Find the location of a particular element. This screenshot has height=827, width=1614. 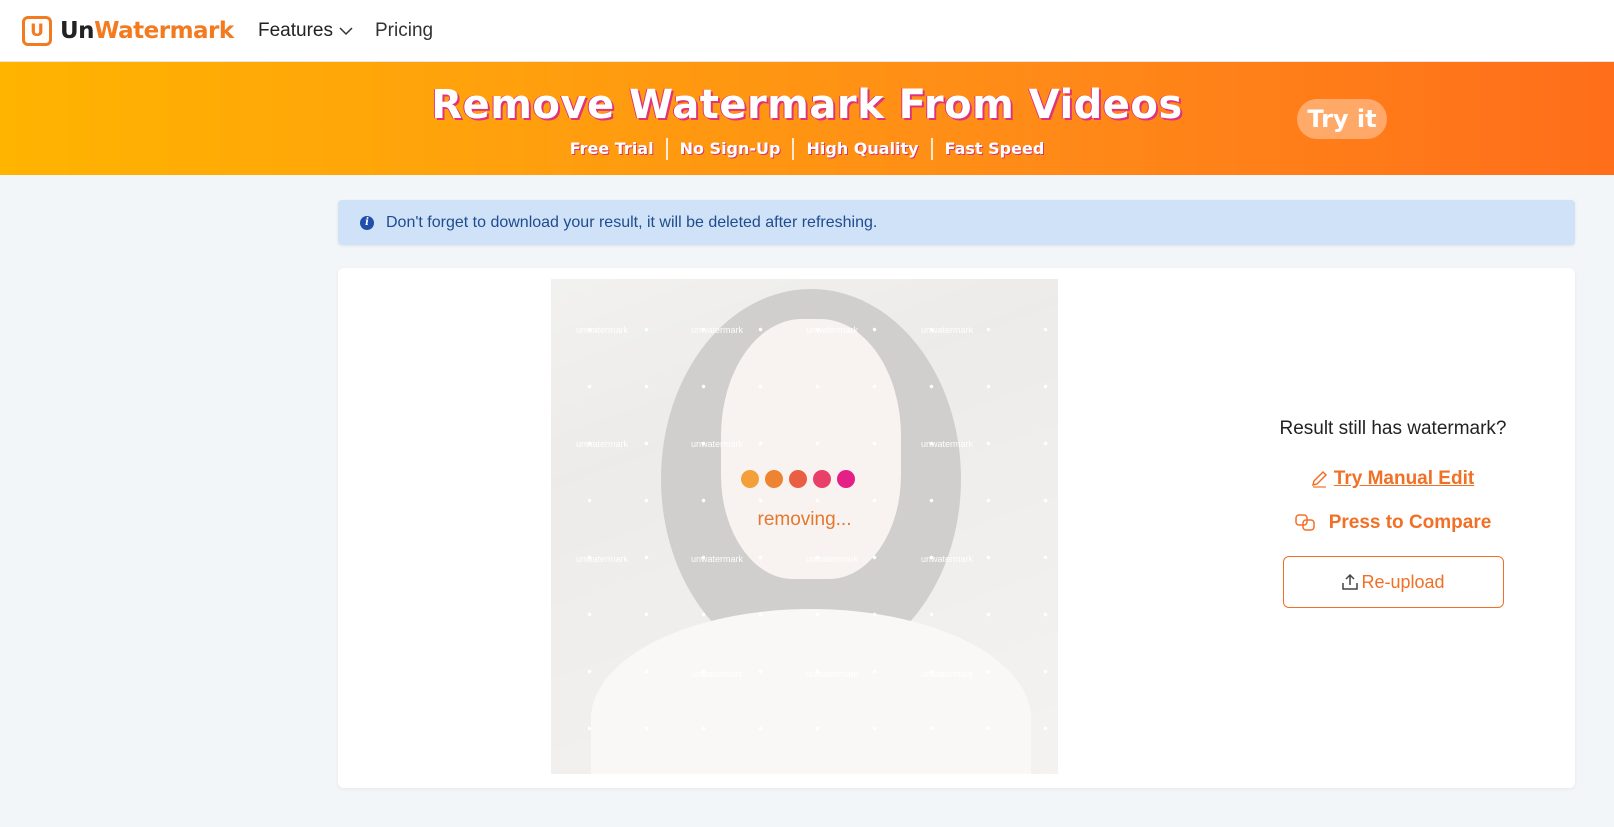

pencil-icon is located at coordinates (1319, 479).